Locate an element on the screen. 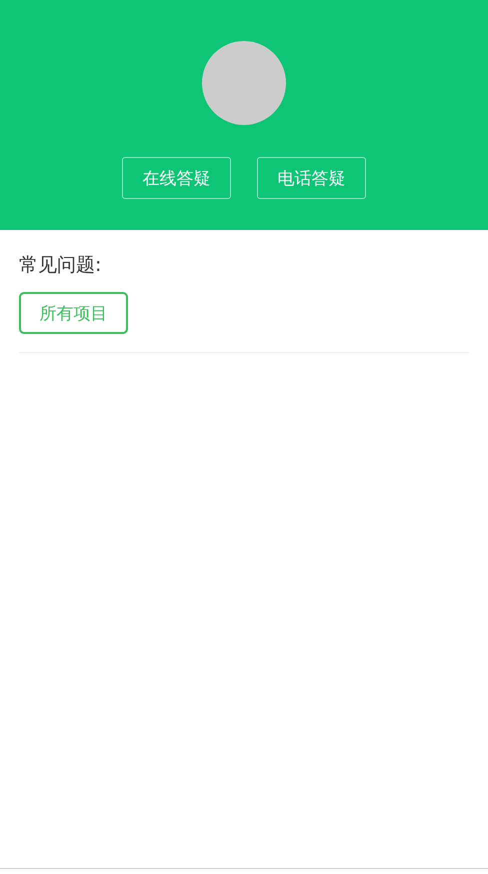 The width and height of the screenshot is (488, 874). filter-tab: 所有项目 is located at coordinates (73, 313).